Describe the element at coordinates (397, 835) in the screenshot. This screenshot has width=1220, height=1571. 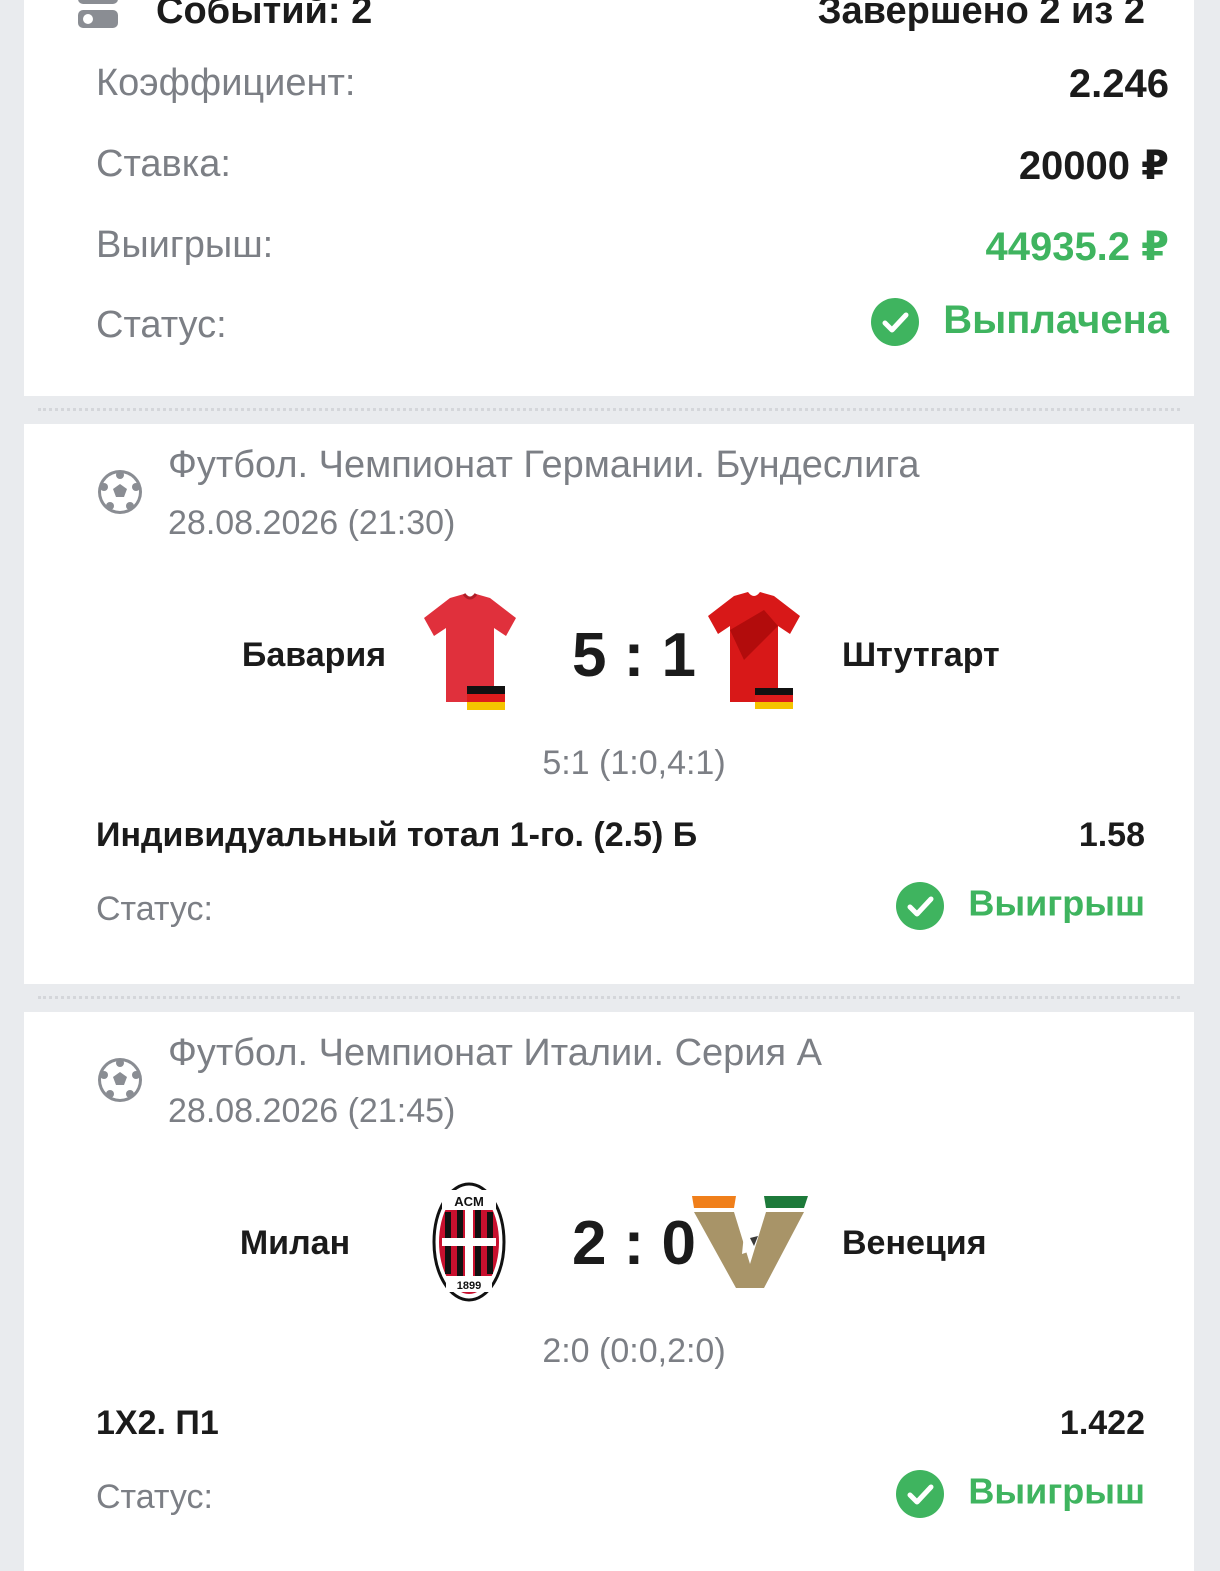
I see `bet-market: Индивидуальный тотал 1-го. (2.5) Б` at that location.